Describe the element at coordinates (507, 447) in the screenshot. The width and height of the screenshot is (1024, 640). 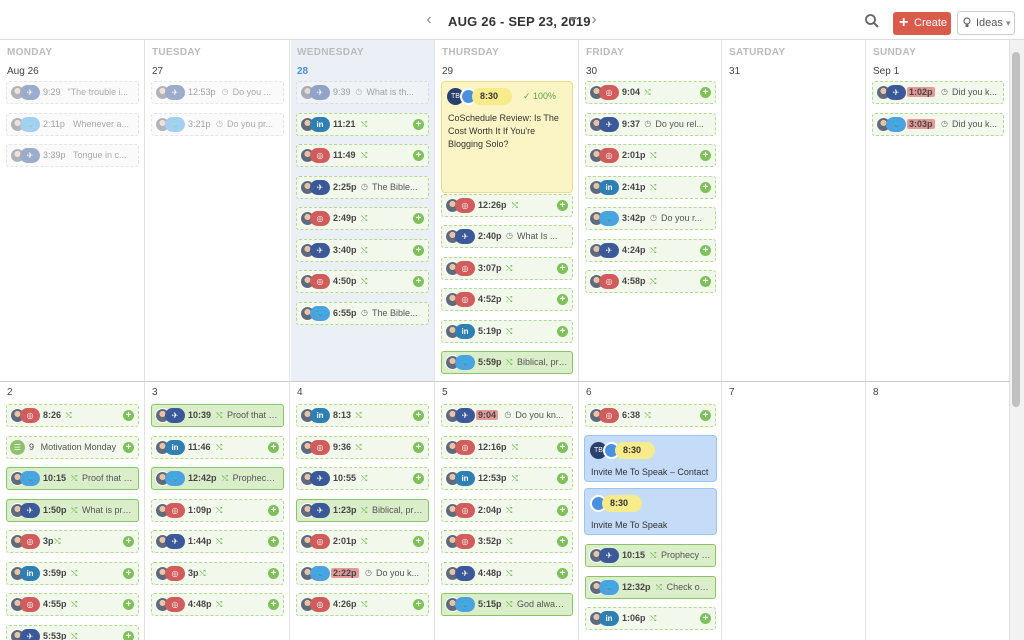
I see `social-message-card: ◎ 12:16p ⤭ +` at that location.